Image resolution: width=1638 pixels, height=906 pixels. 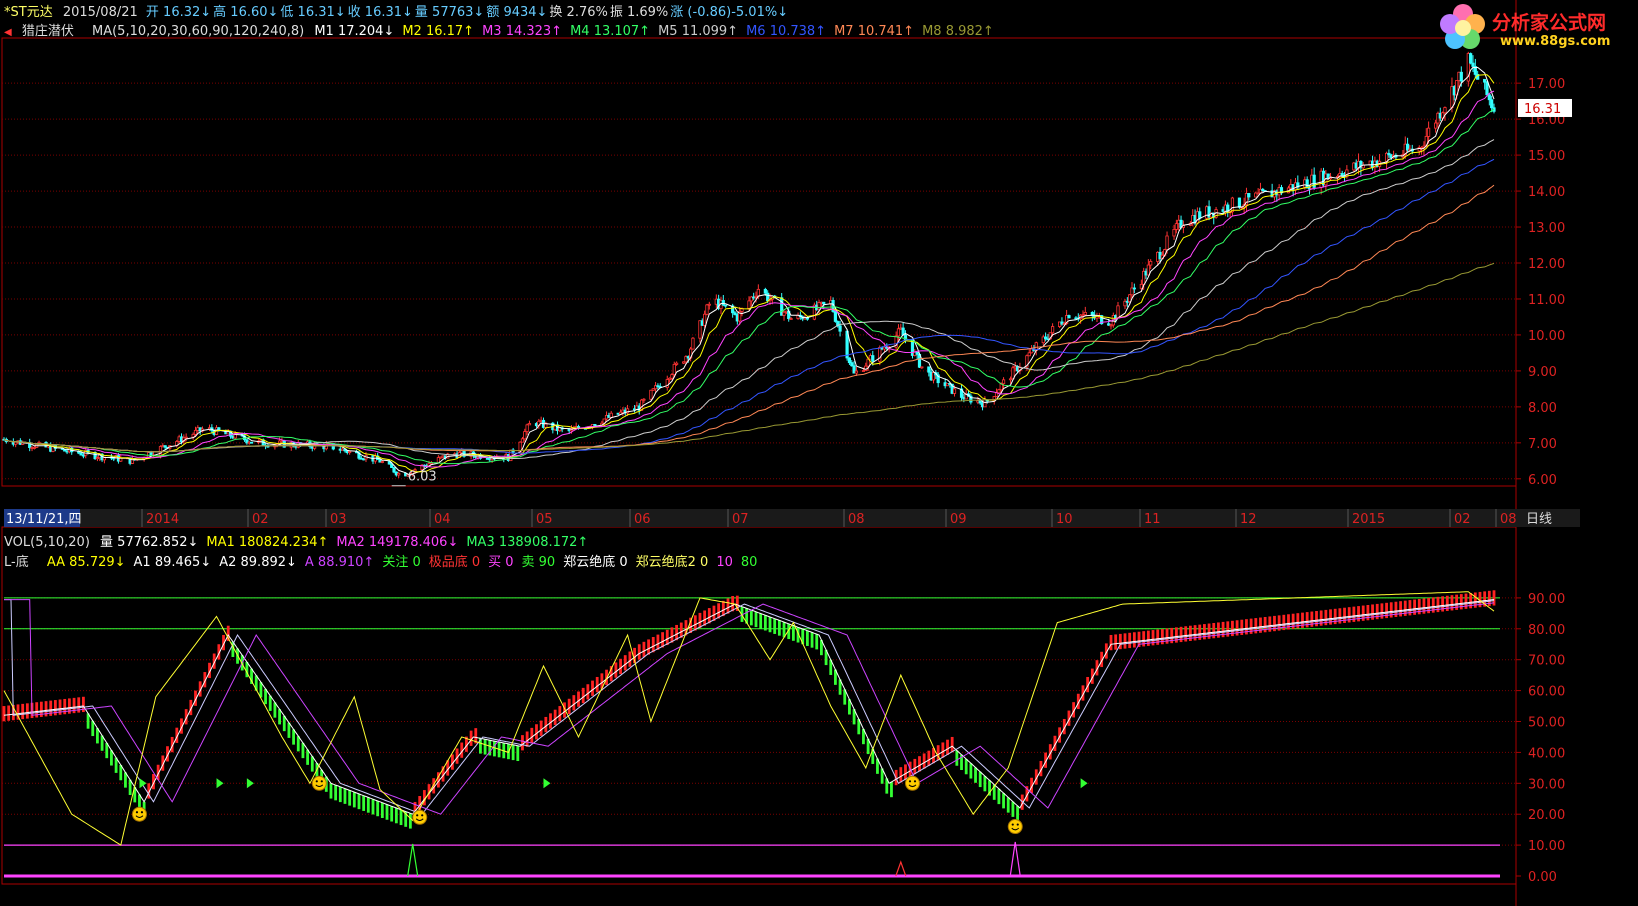 I want to click on date-label-5: 06, so click(x=642, y=519).